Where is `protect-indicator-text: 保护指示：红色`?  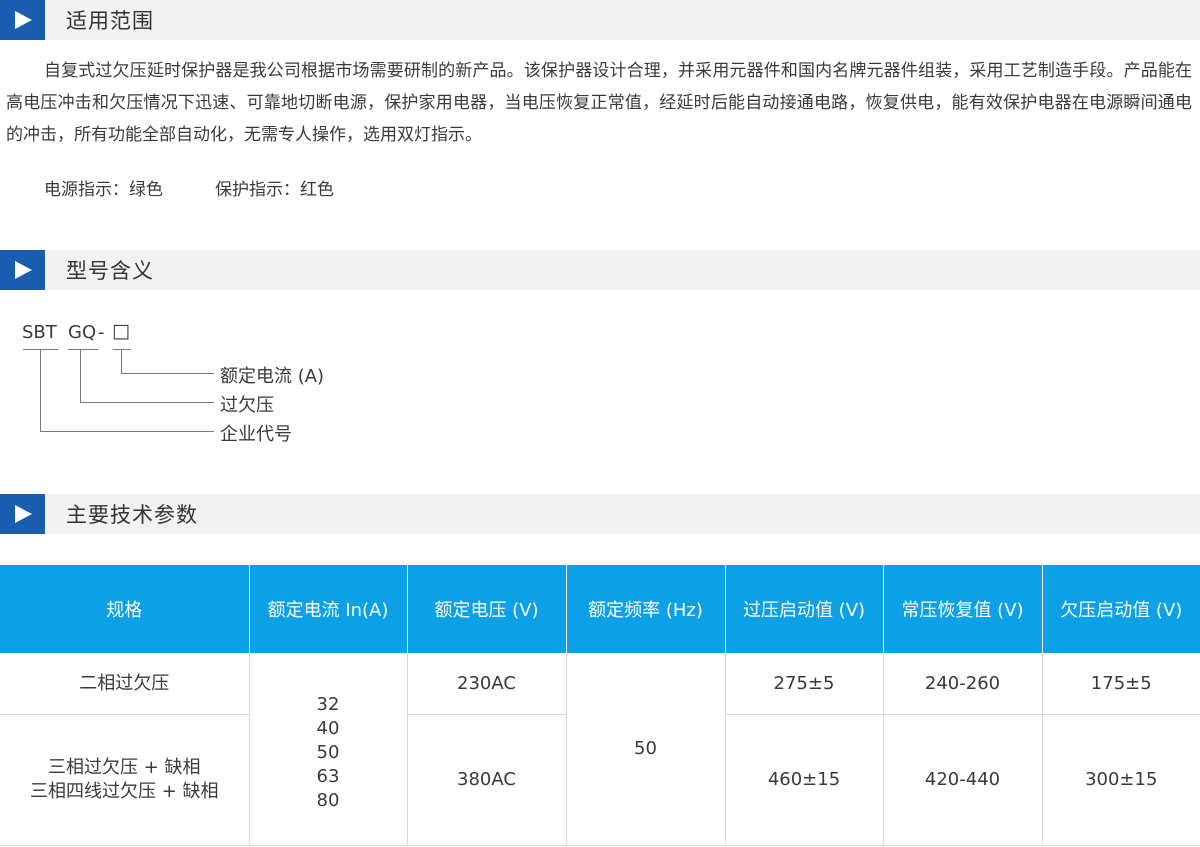
protect-indicator-text: 保护指示：红色 is located at coordinates (274, 190).